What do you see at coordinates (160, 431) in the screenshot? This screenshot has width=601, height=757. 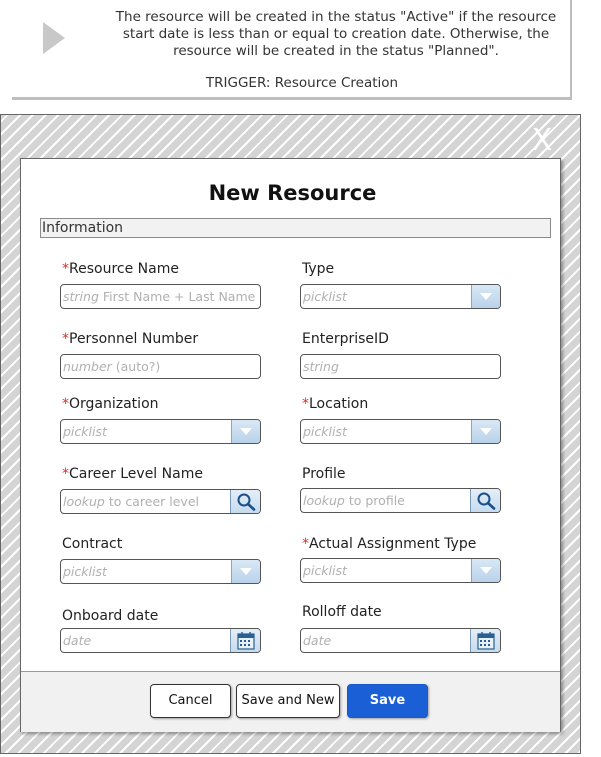 I see `organization-select: picklist` at bounding box center [160, 431].